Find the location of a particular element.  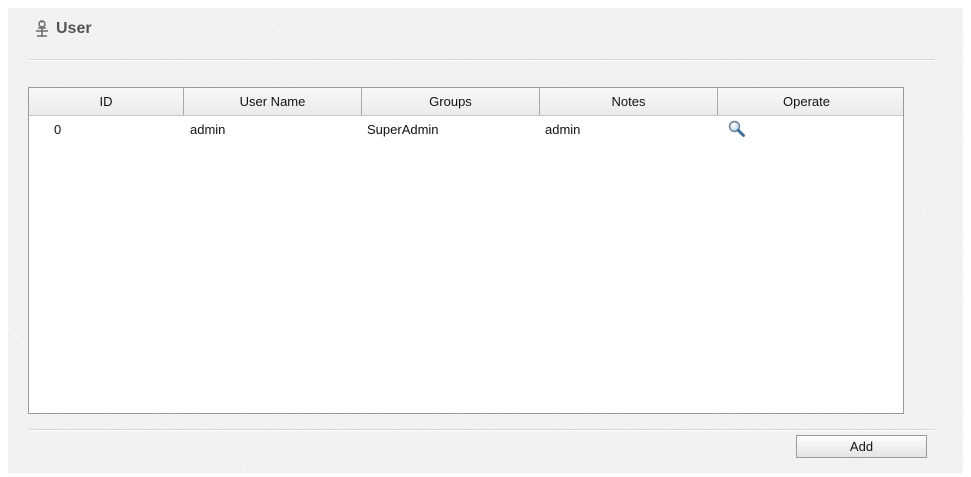

cell-notes: admin is located at coordinates (563, 129).